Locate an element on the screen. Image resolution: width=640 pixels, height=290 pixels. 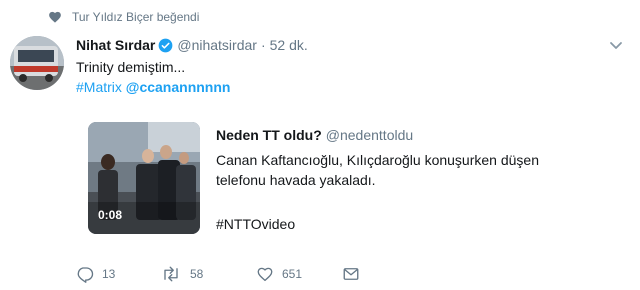
tweet-actions: 13 58 651 is located at coordinates (236, 274).